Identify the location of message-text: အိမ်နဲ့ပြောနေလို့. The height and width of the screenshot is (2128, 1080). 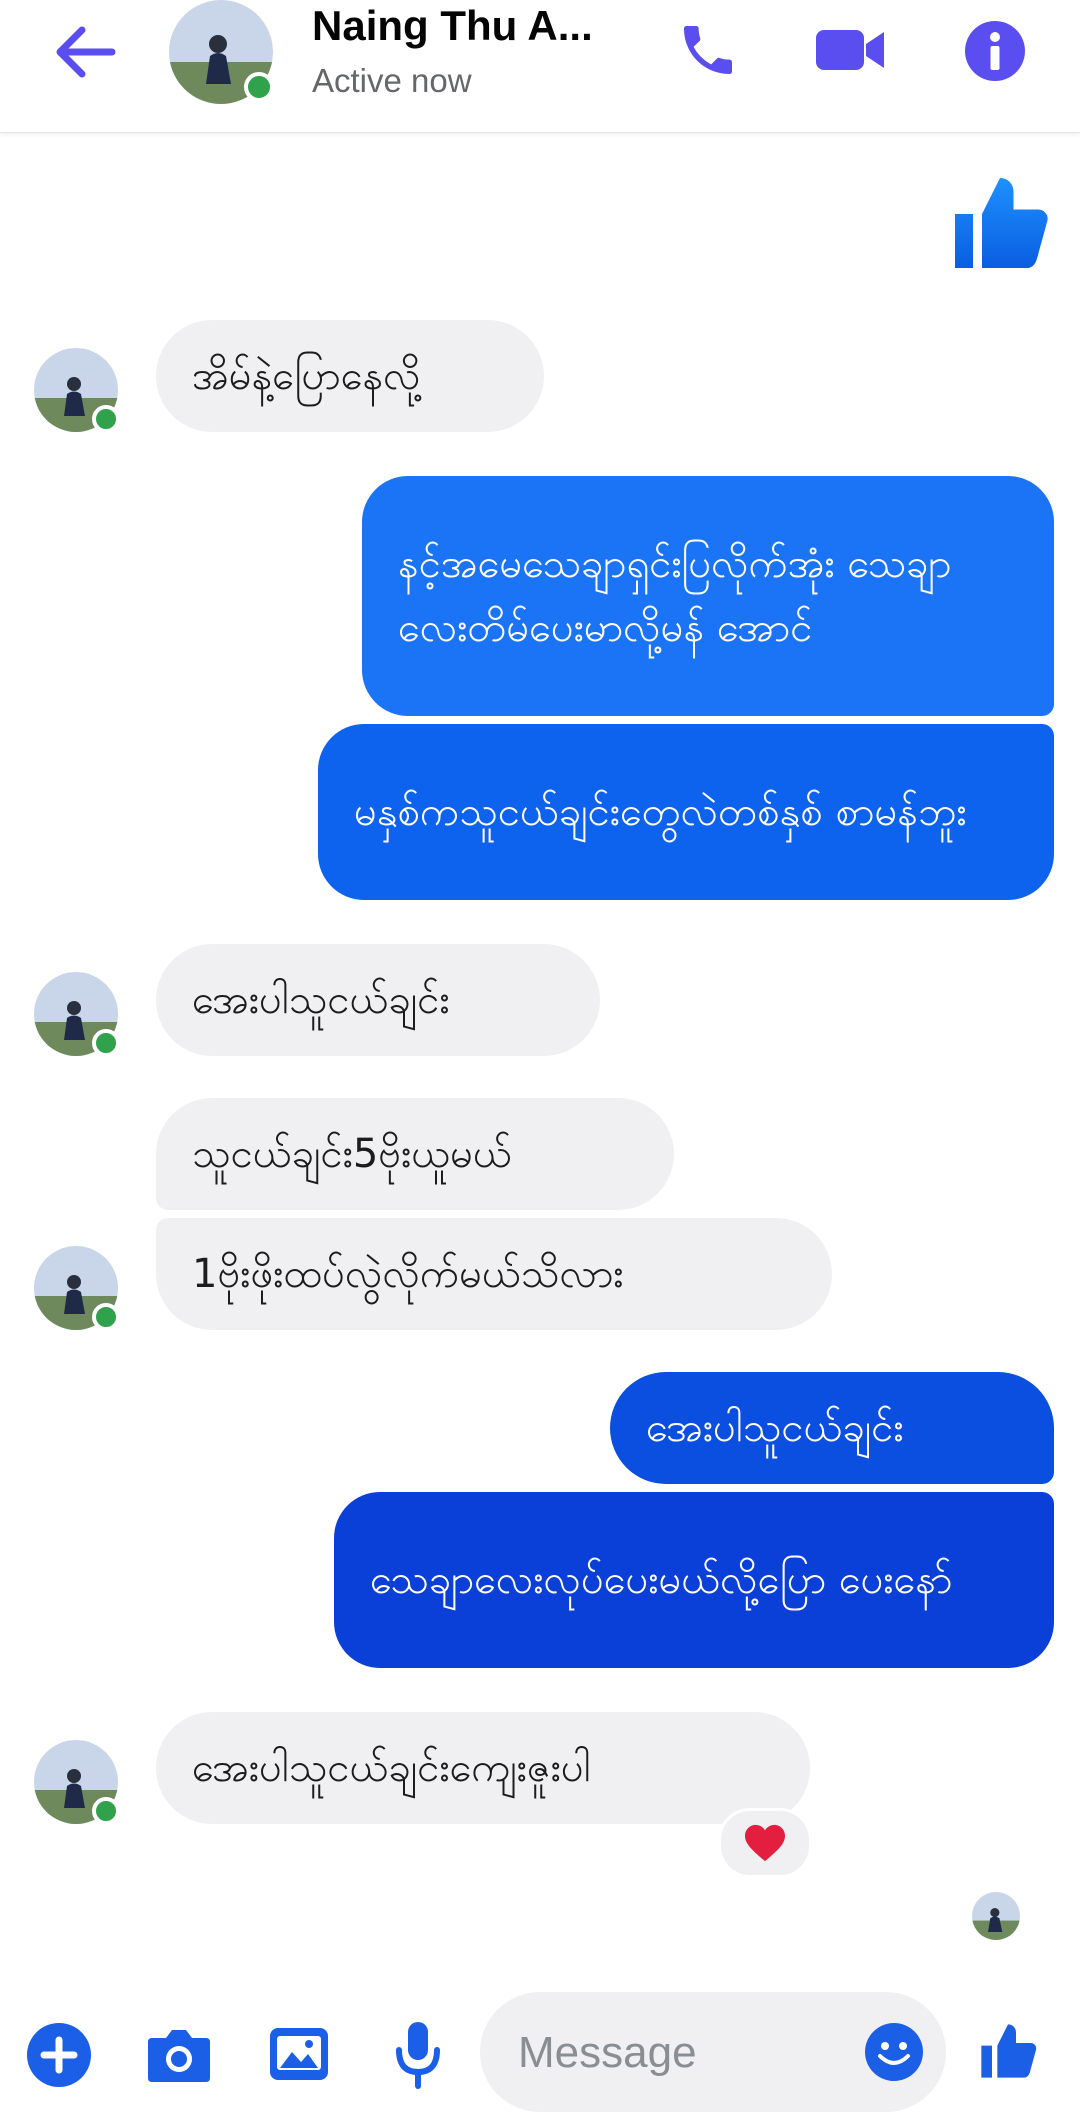
(306, 376).